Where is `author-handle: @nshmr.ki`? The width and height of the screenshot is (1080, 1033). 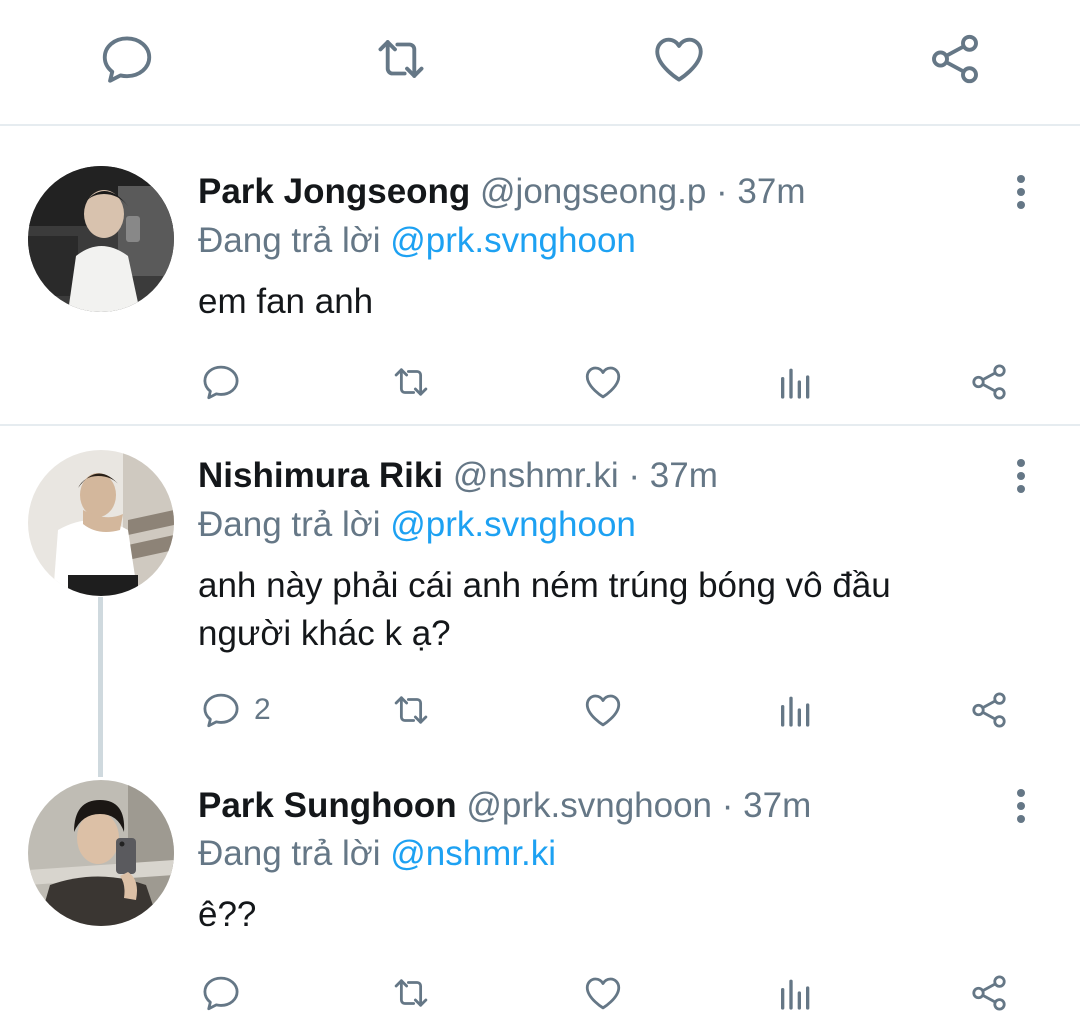 author-handle: @nshmr.ki is located at coordinates (536, 475).